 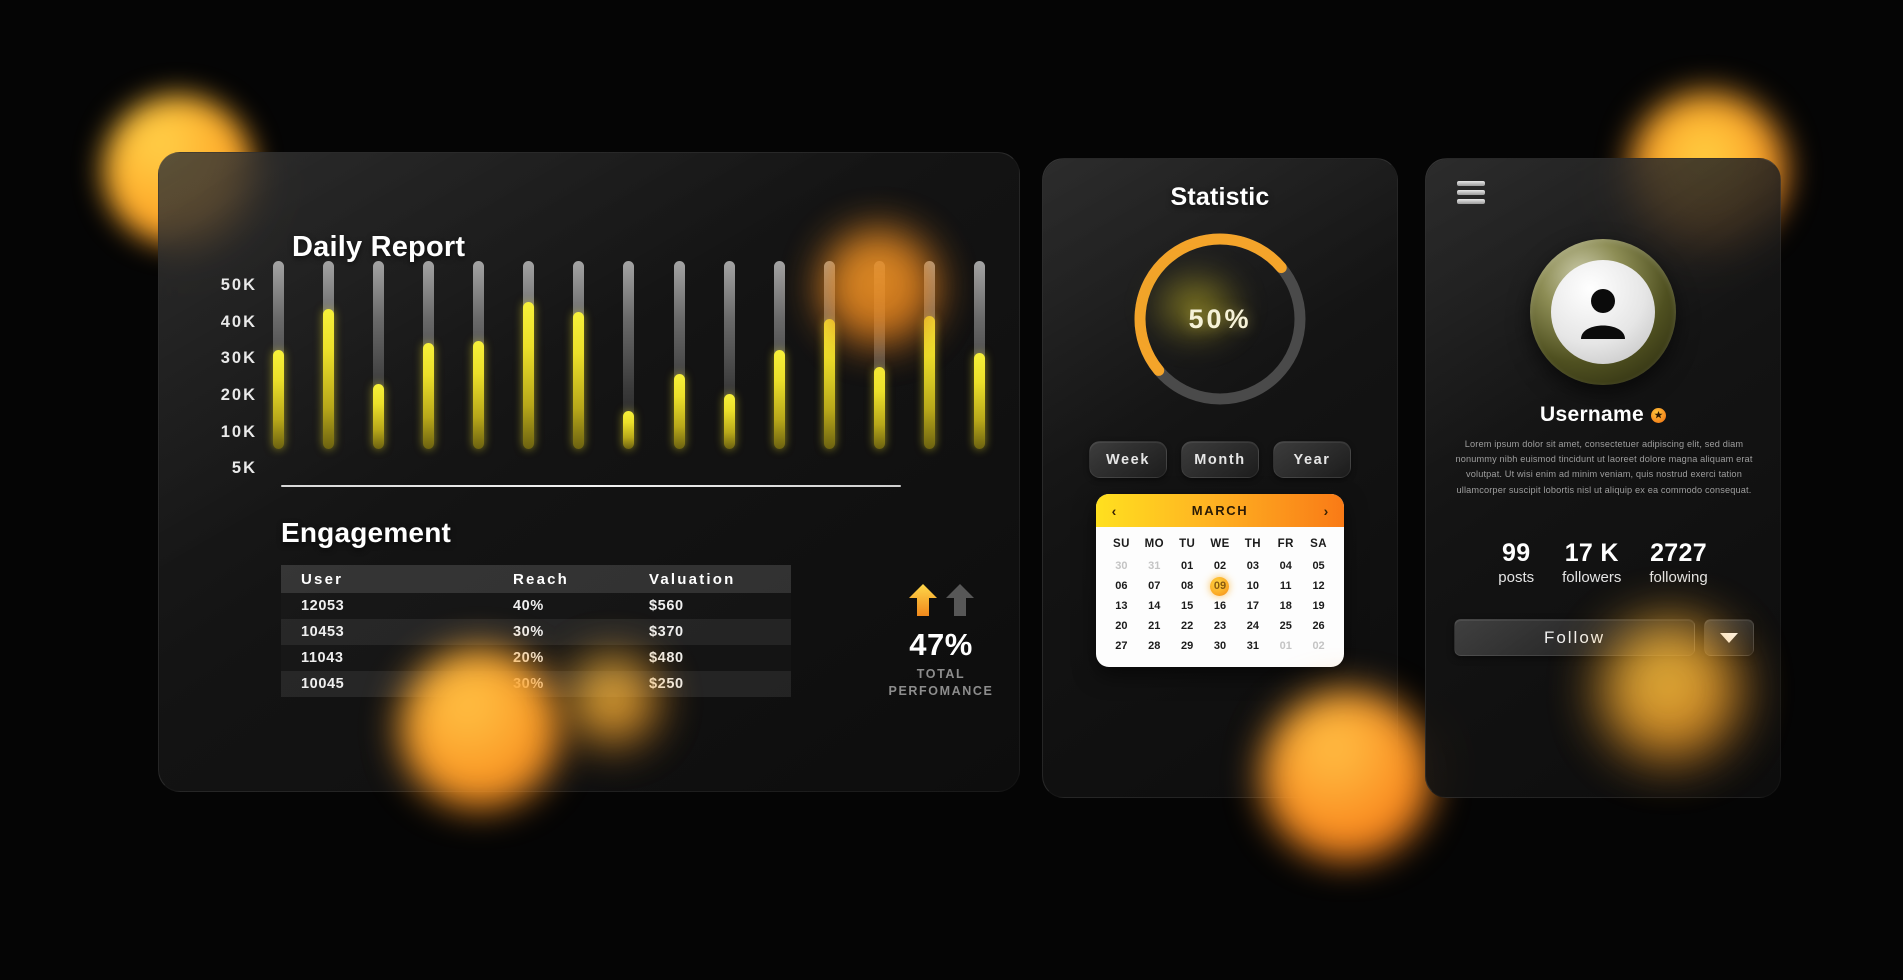 I want to click on calendar-day-label: 06, so click(x=1121, y=586).